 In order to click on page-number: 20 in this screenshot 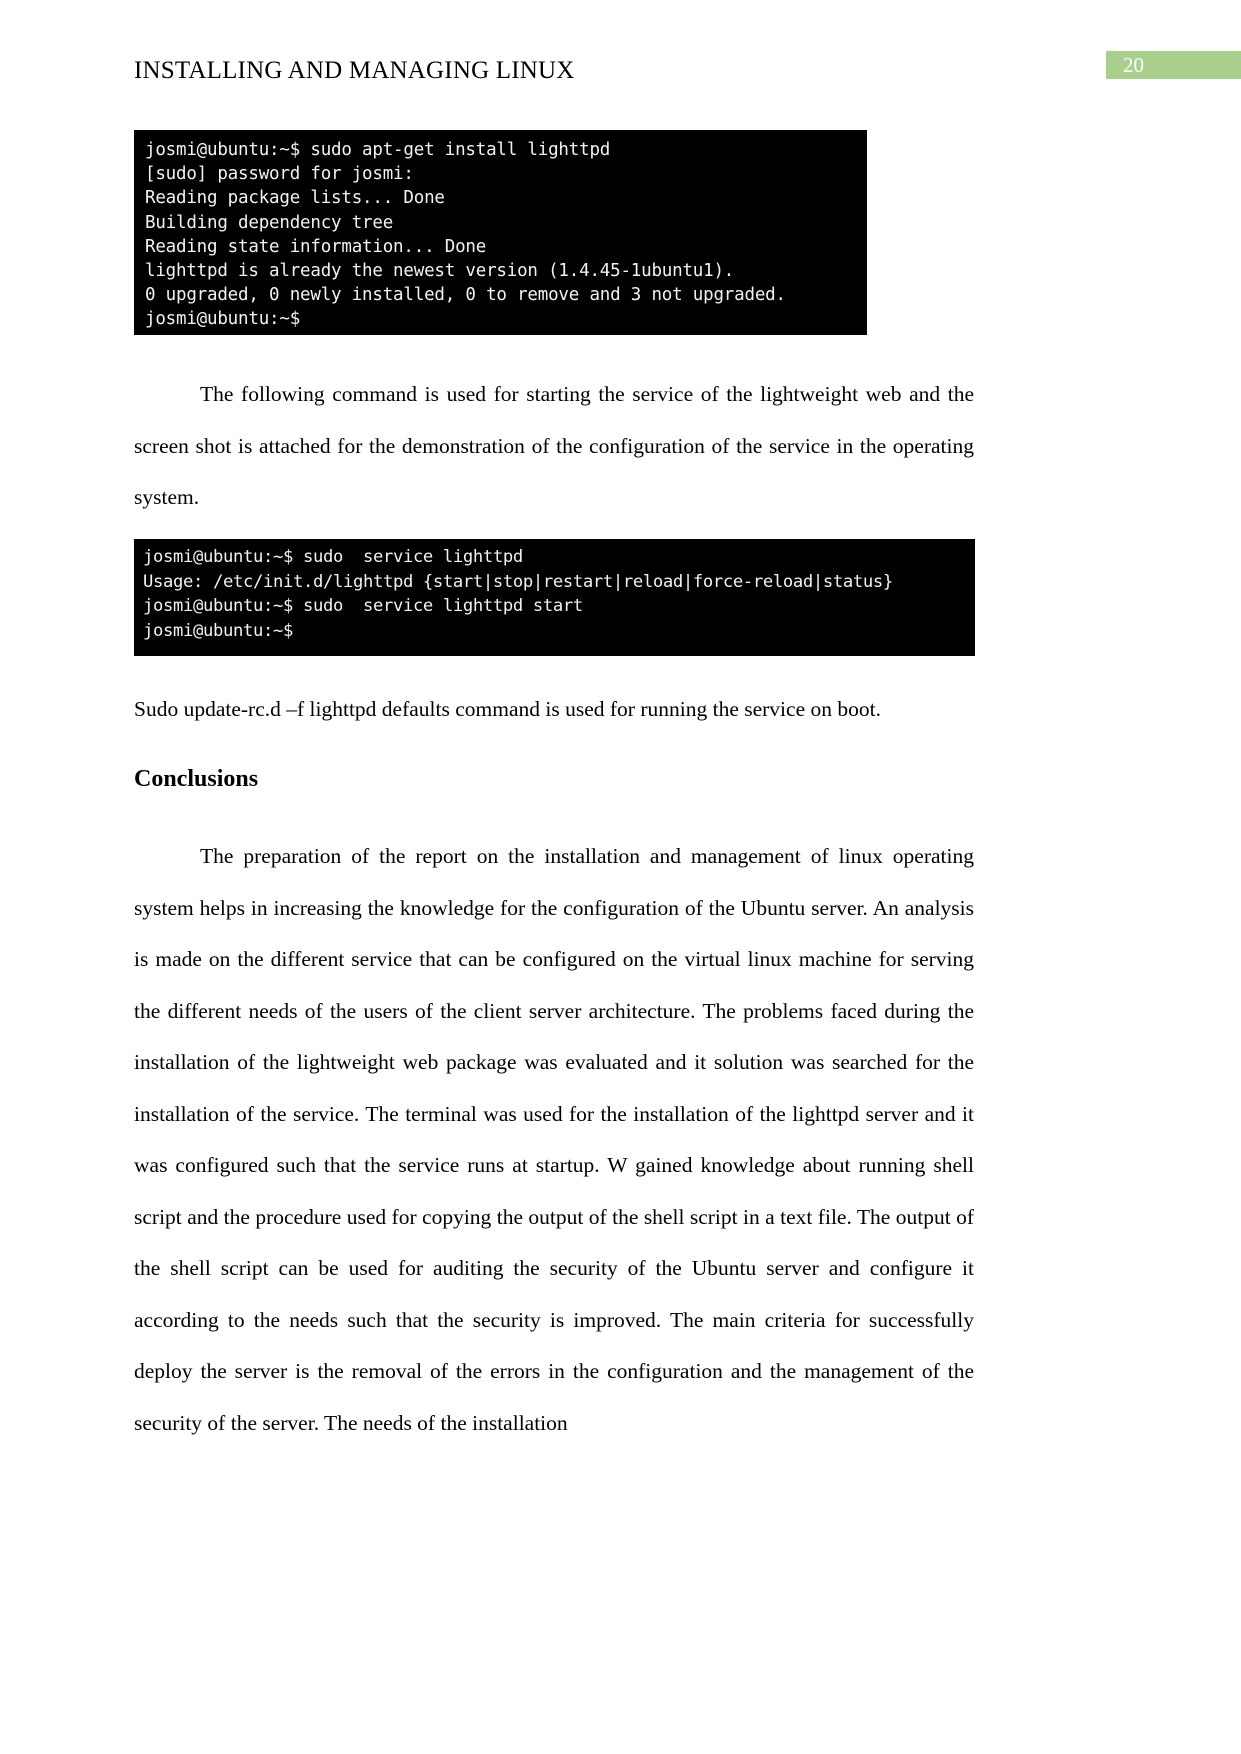, I will do `click(1133, 65)`.